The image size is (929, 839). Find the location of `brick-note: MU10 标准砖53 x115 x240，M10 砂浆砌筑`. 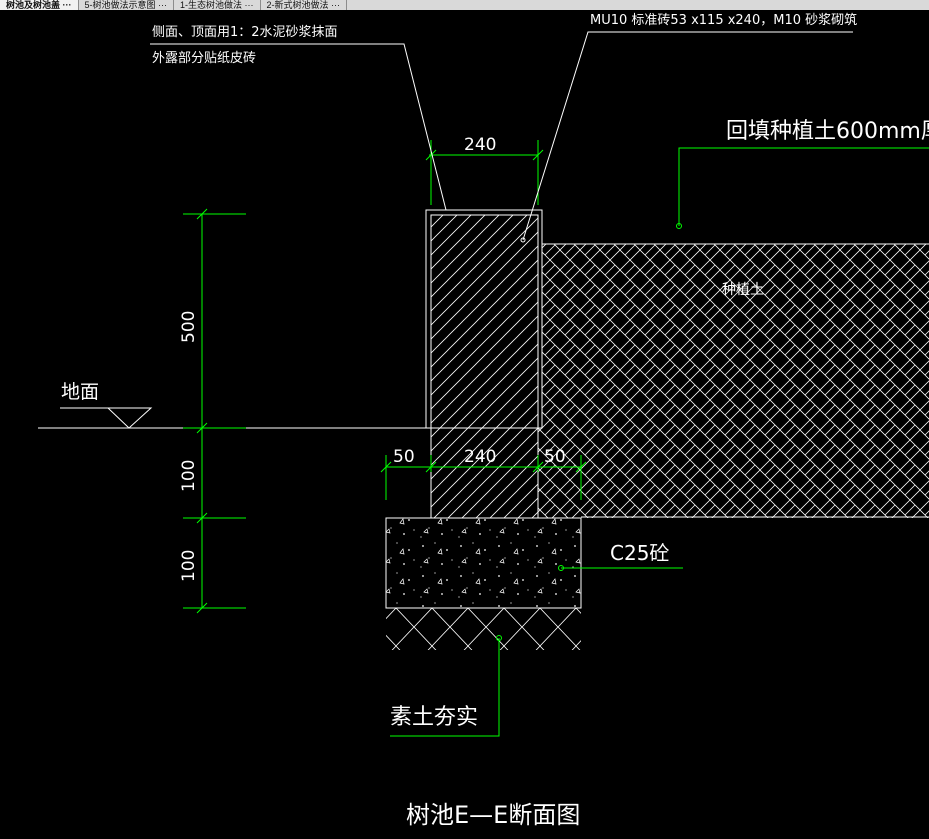

brick-note: MU10 标准砖53 x115 x240，M10 砂浆砌筑 is located at coordinates (723, 20).